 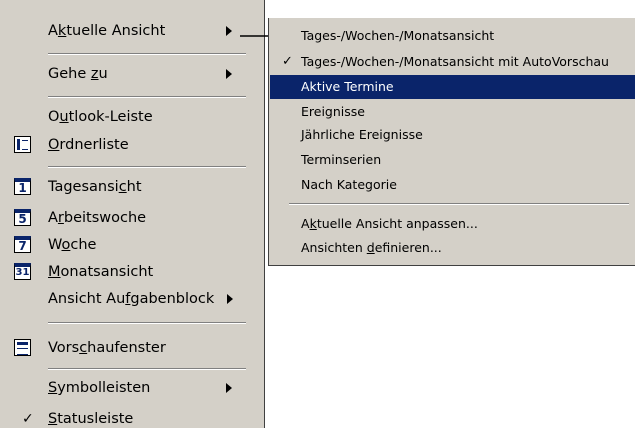 What do you see at coordinates (97, 218) in the screenshot?
I see `menu-item-label: Arbeitswoche` at bounding box center [97, 218].